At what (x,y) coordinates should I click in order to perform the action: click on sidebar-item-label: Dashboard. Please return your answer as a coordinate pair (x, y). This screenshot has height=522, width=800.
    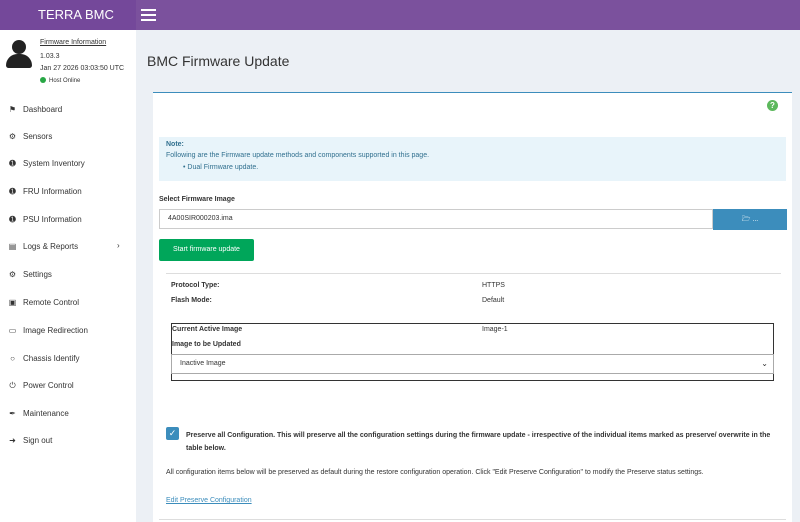
    Looking at the image, I should click on (43, 109).